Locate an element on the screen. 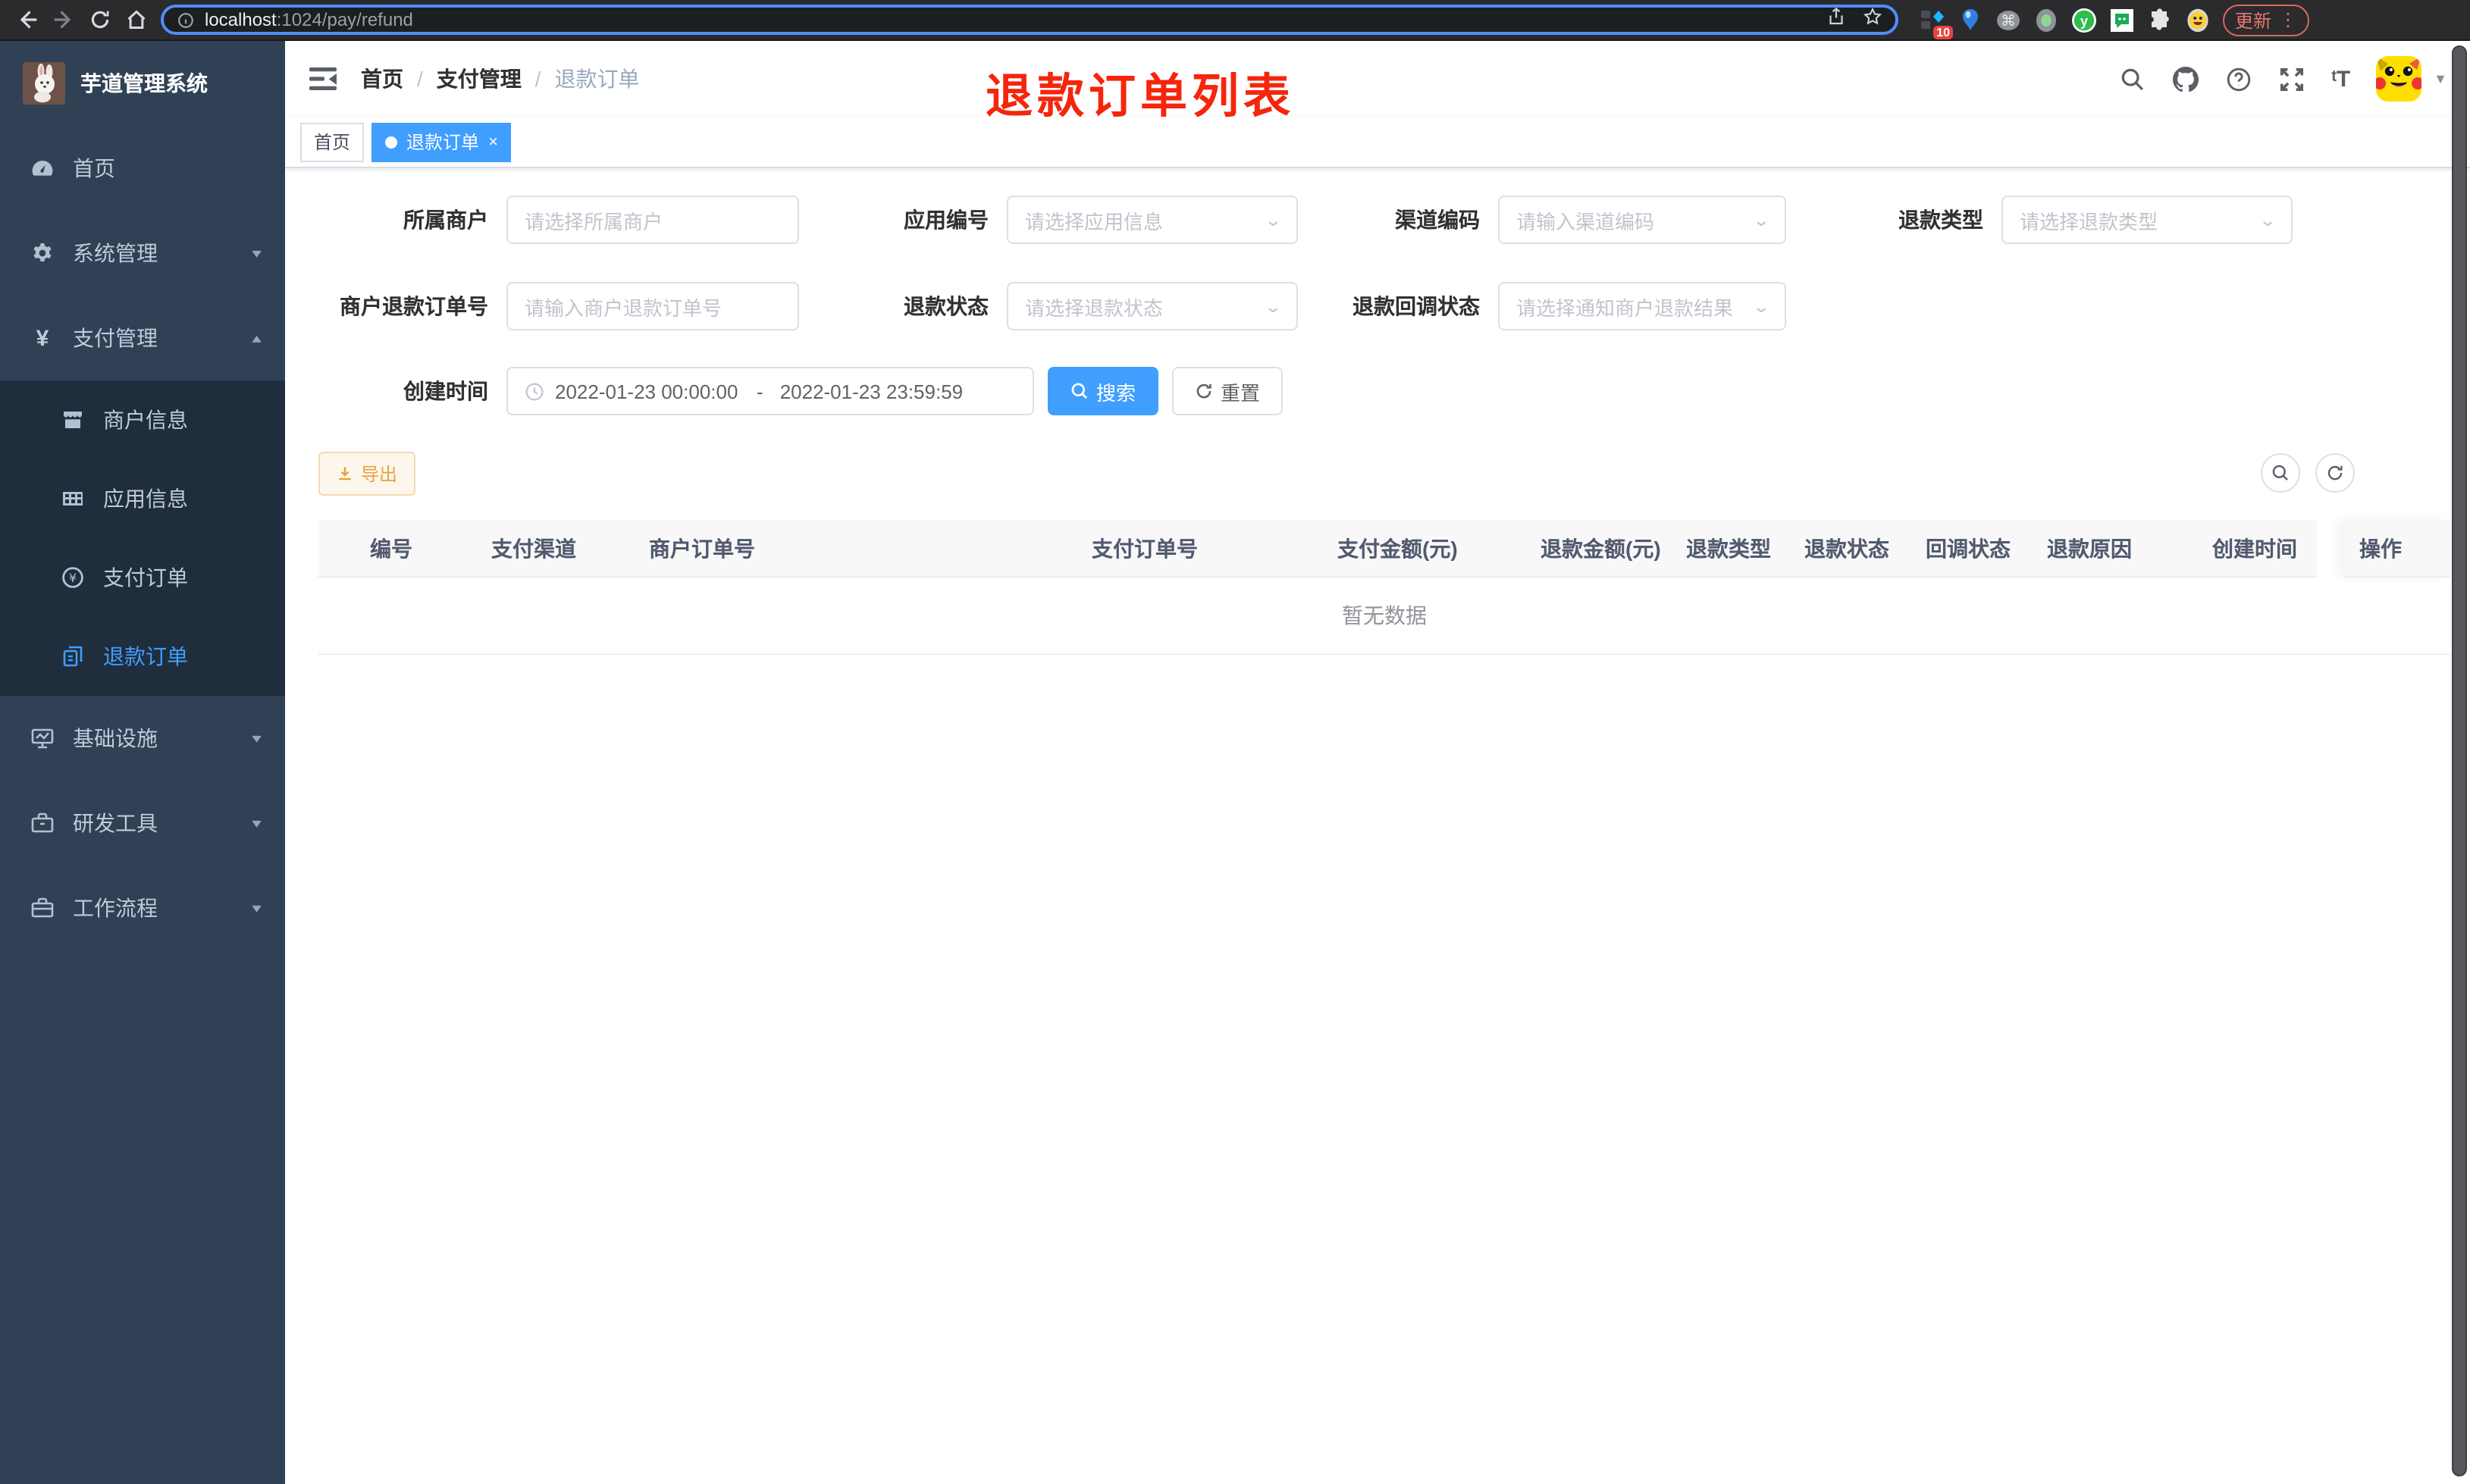 This screenshot has height=1484, width=2470. reset-button: 重置 is located at coordinates (1228, 391).